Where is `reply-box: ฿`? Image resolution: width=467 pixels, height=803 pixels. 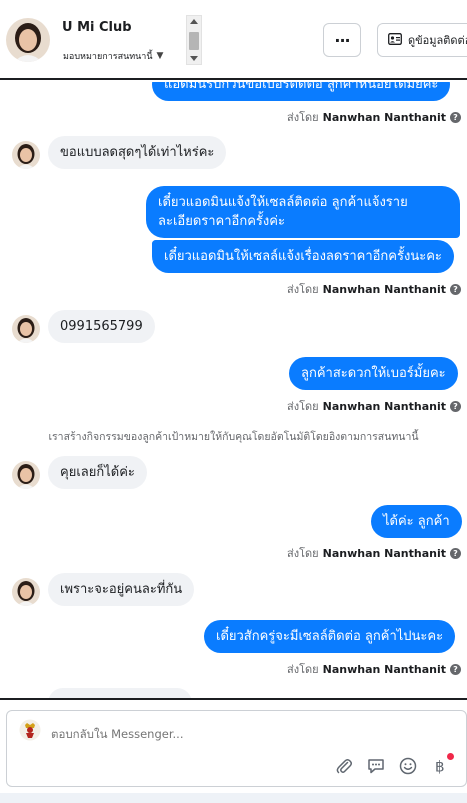 reply-box: ฿ is located at coordinates (236, 748).